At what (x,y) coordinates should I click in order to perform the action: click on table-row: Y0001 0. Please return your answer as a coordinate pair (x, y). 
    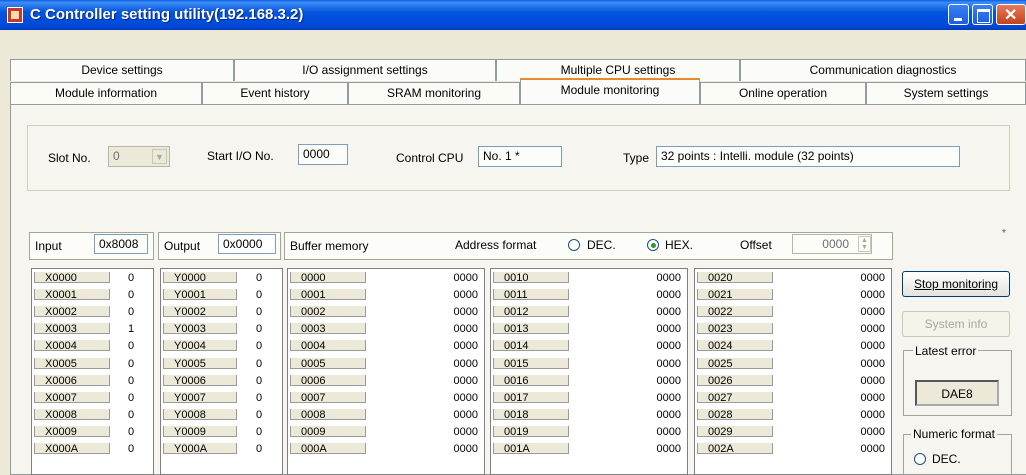
    Looking at the image, I should click on (222, 295).